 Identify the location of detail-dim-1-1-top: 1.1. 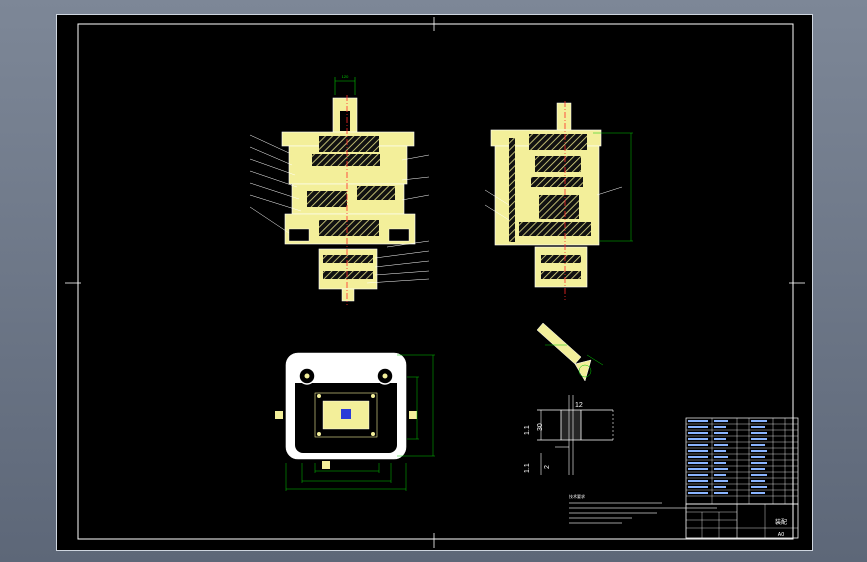
(527, 430).